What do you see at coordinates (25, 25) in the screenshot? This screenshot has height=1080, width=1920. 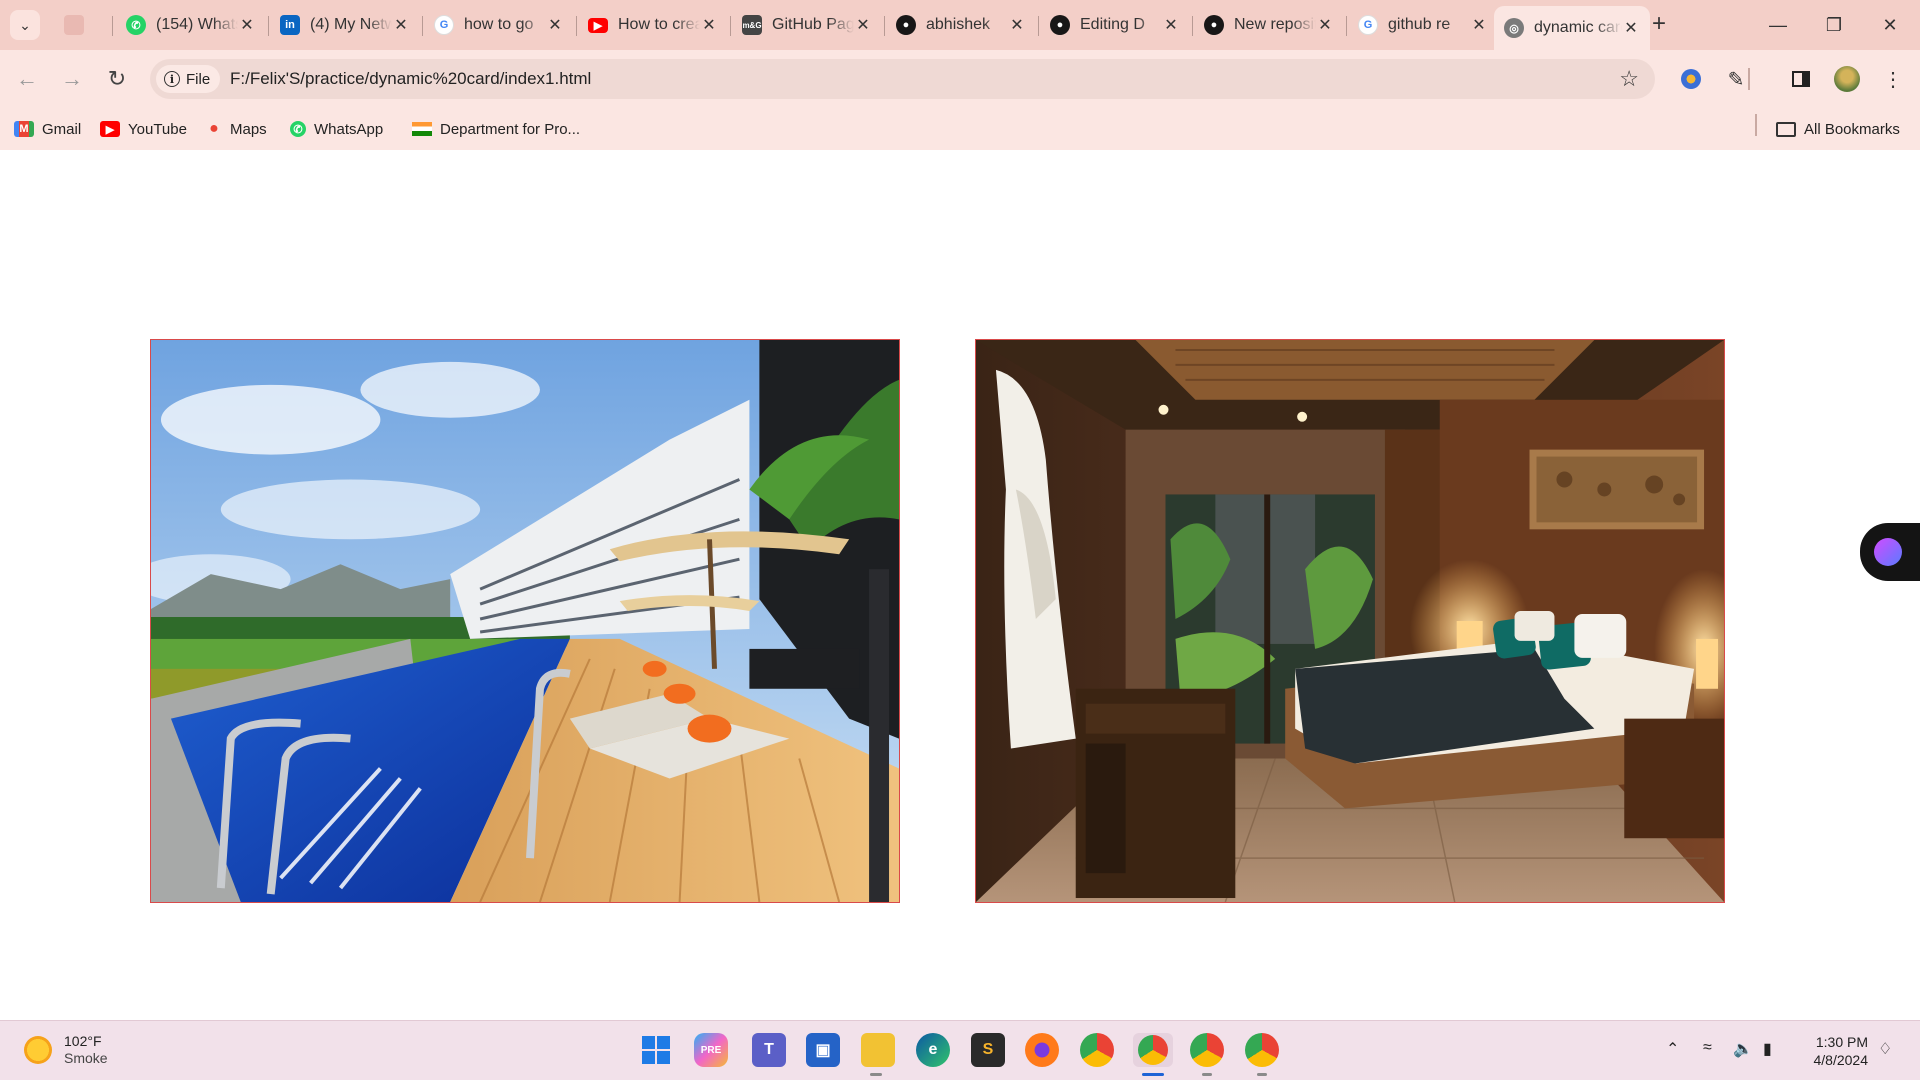 I see `tab-search-button: ⌄` at bounding box center [25, 25].